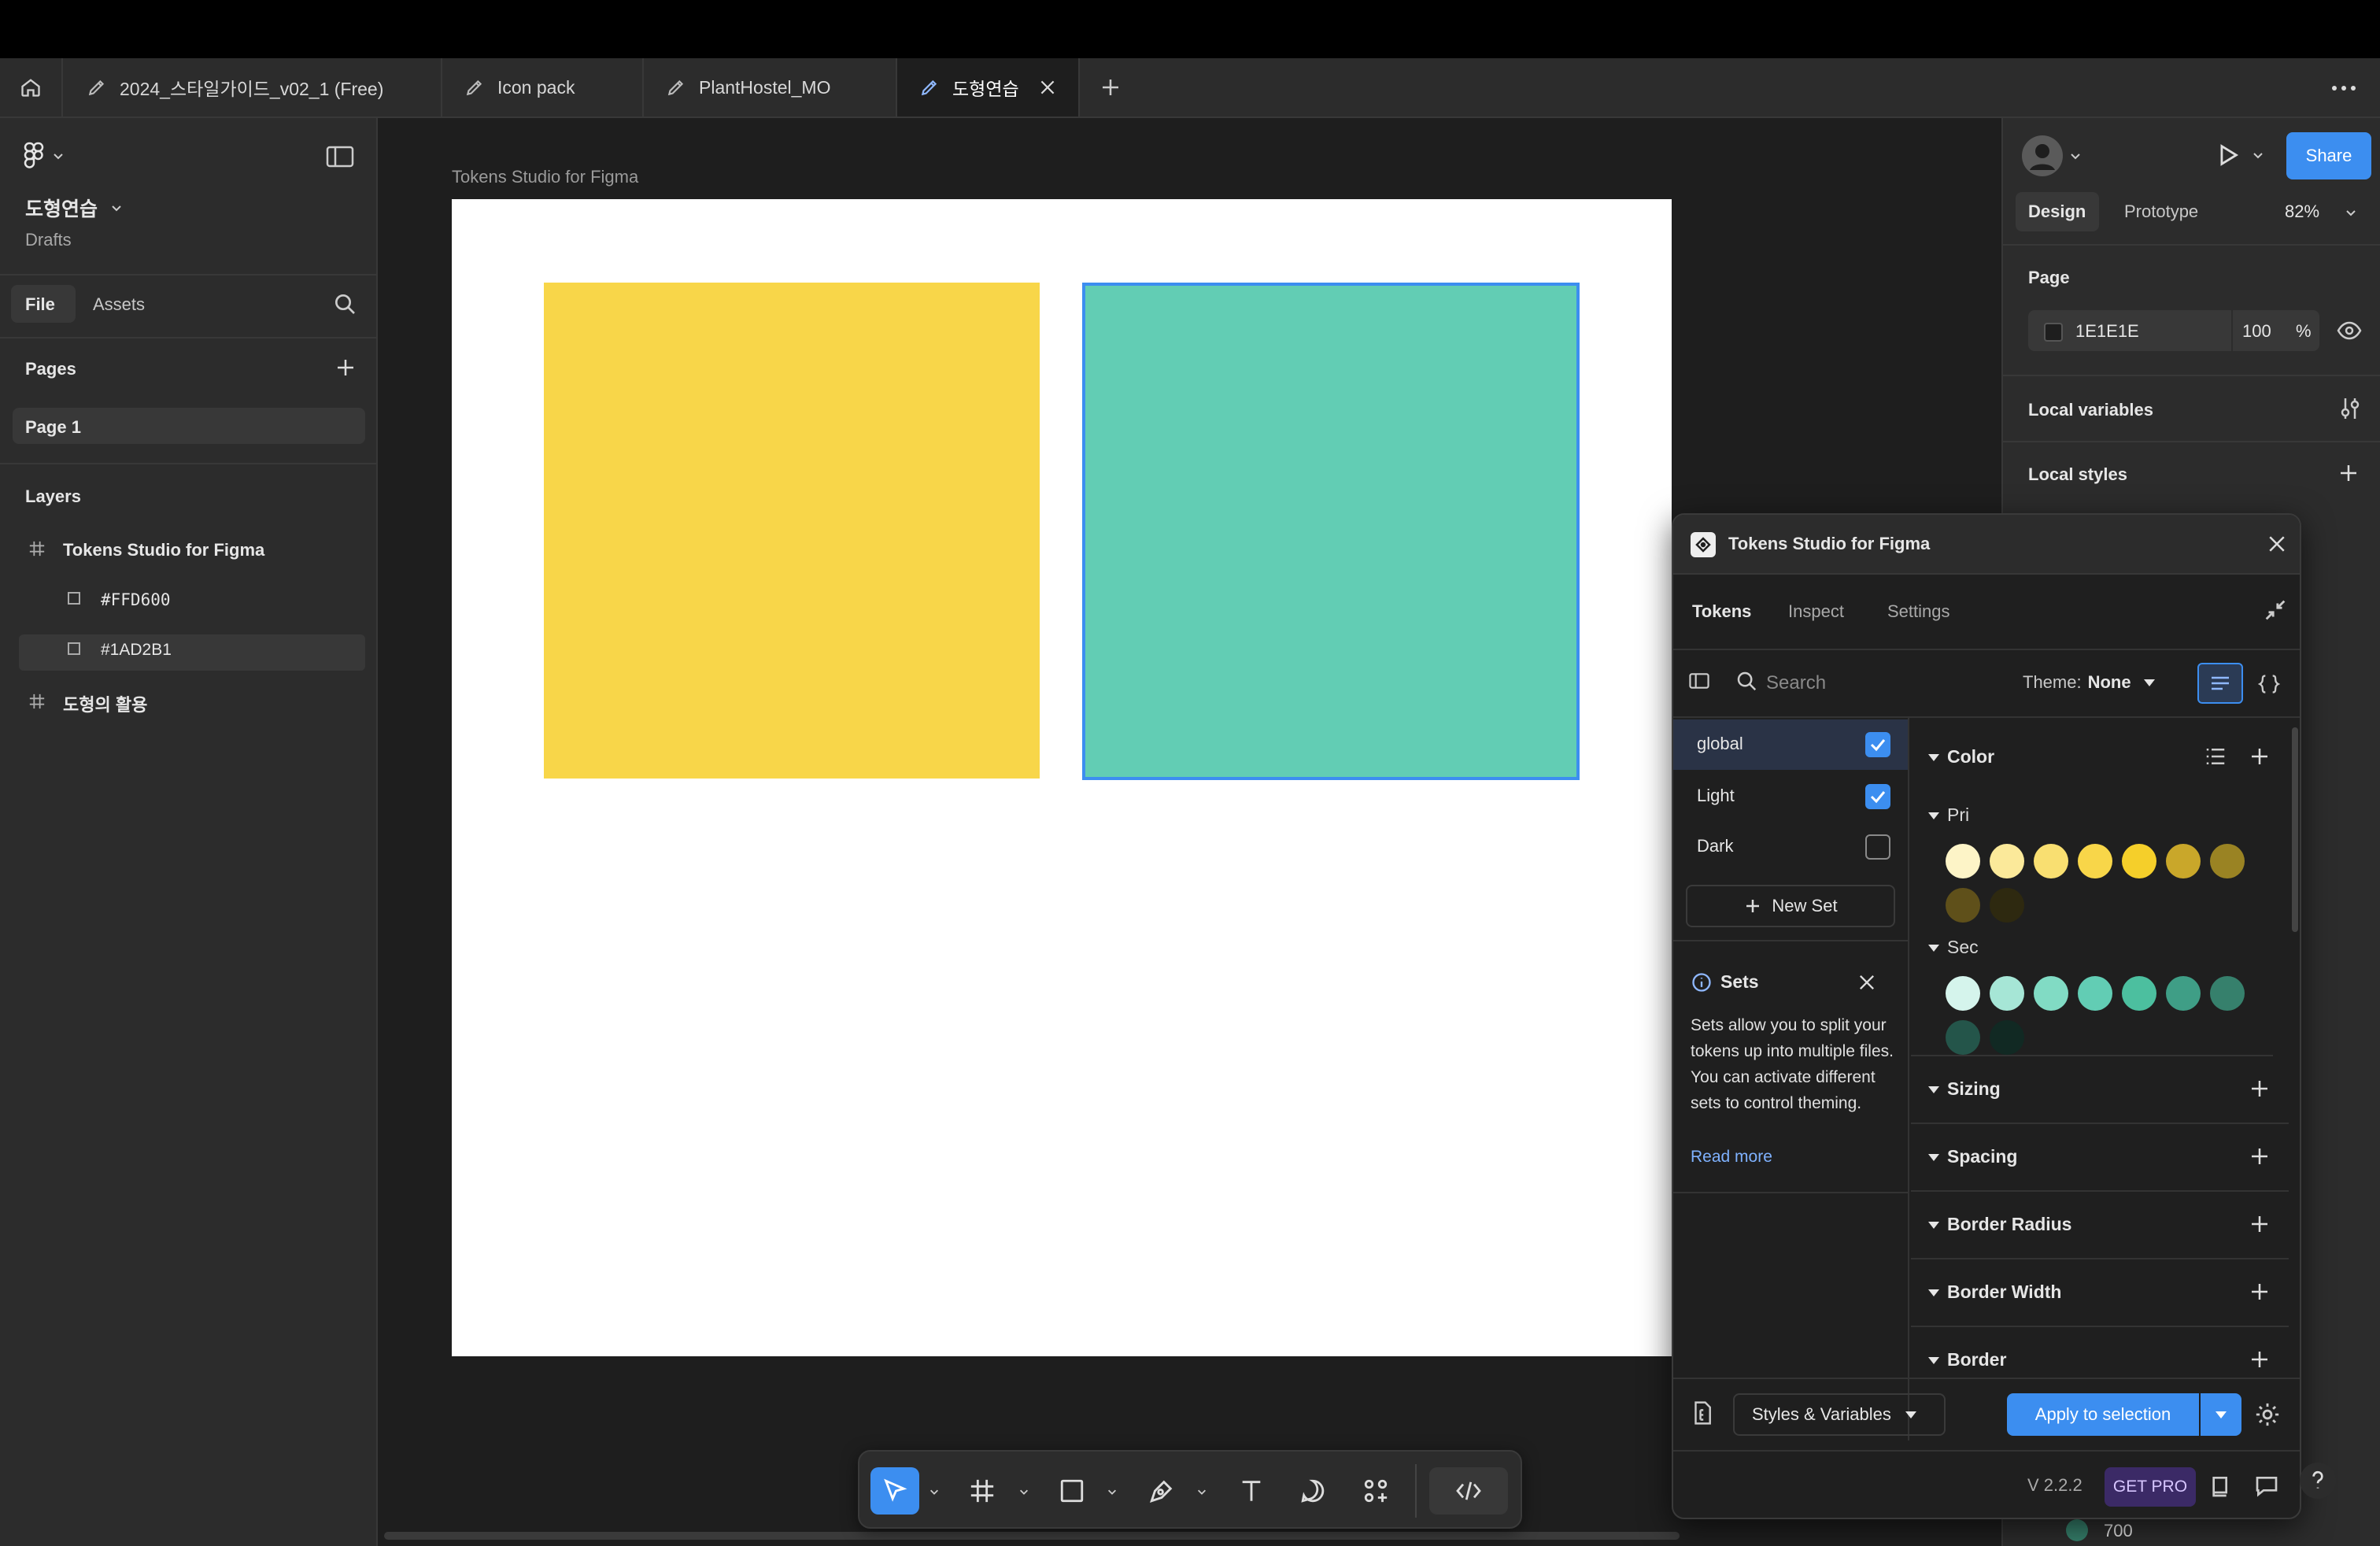 The image size is (2380, 1546). I want to click on token-group-border-radius: Border Radius, so click(2100, 1225).